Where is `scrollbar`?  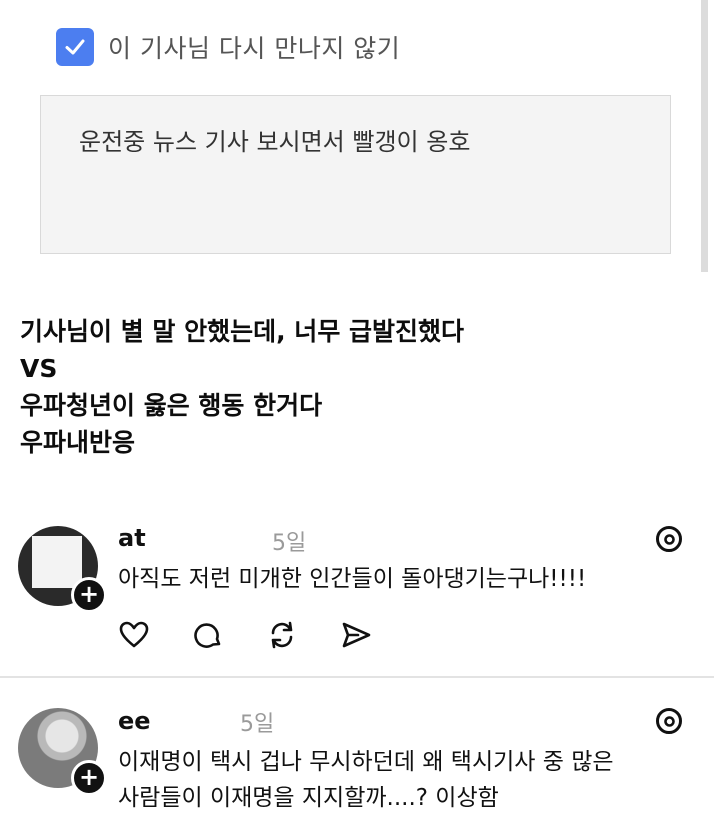 scrollbar is located at coordinates (704, 136).